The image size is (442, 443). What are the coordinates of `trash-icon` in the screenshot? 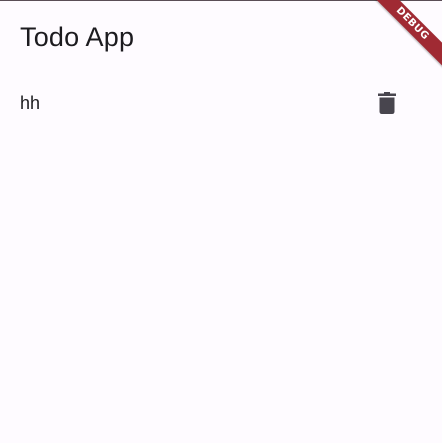 It's located at (387, 103).